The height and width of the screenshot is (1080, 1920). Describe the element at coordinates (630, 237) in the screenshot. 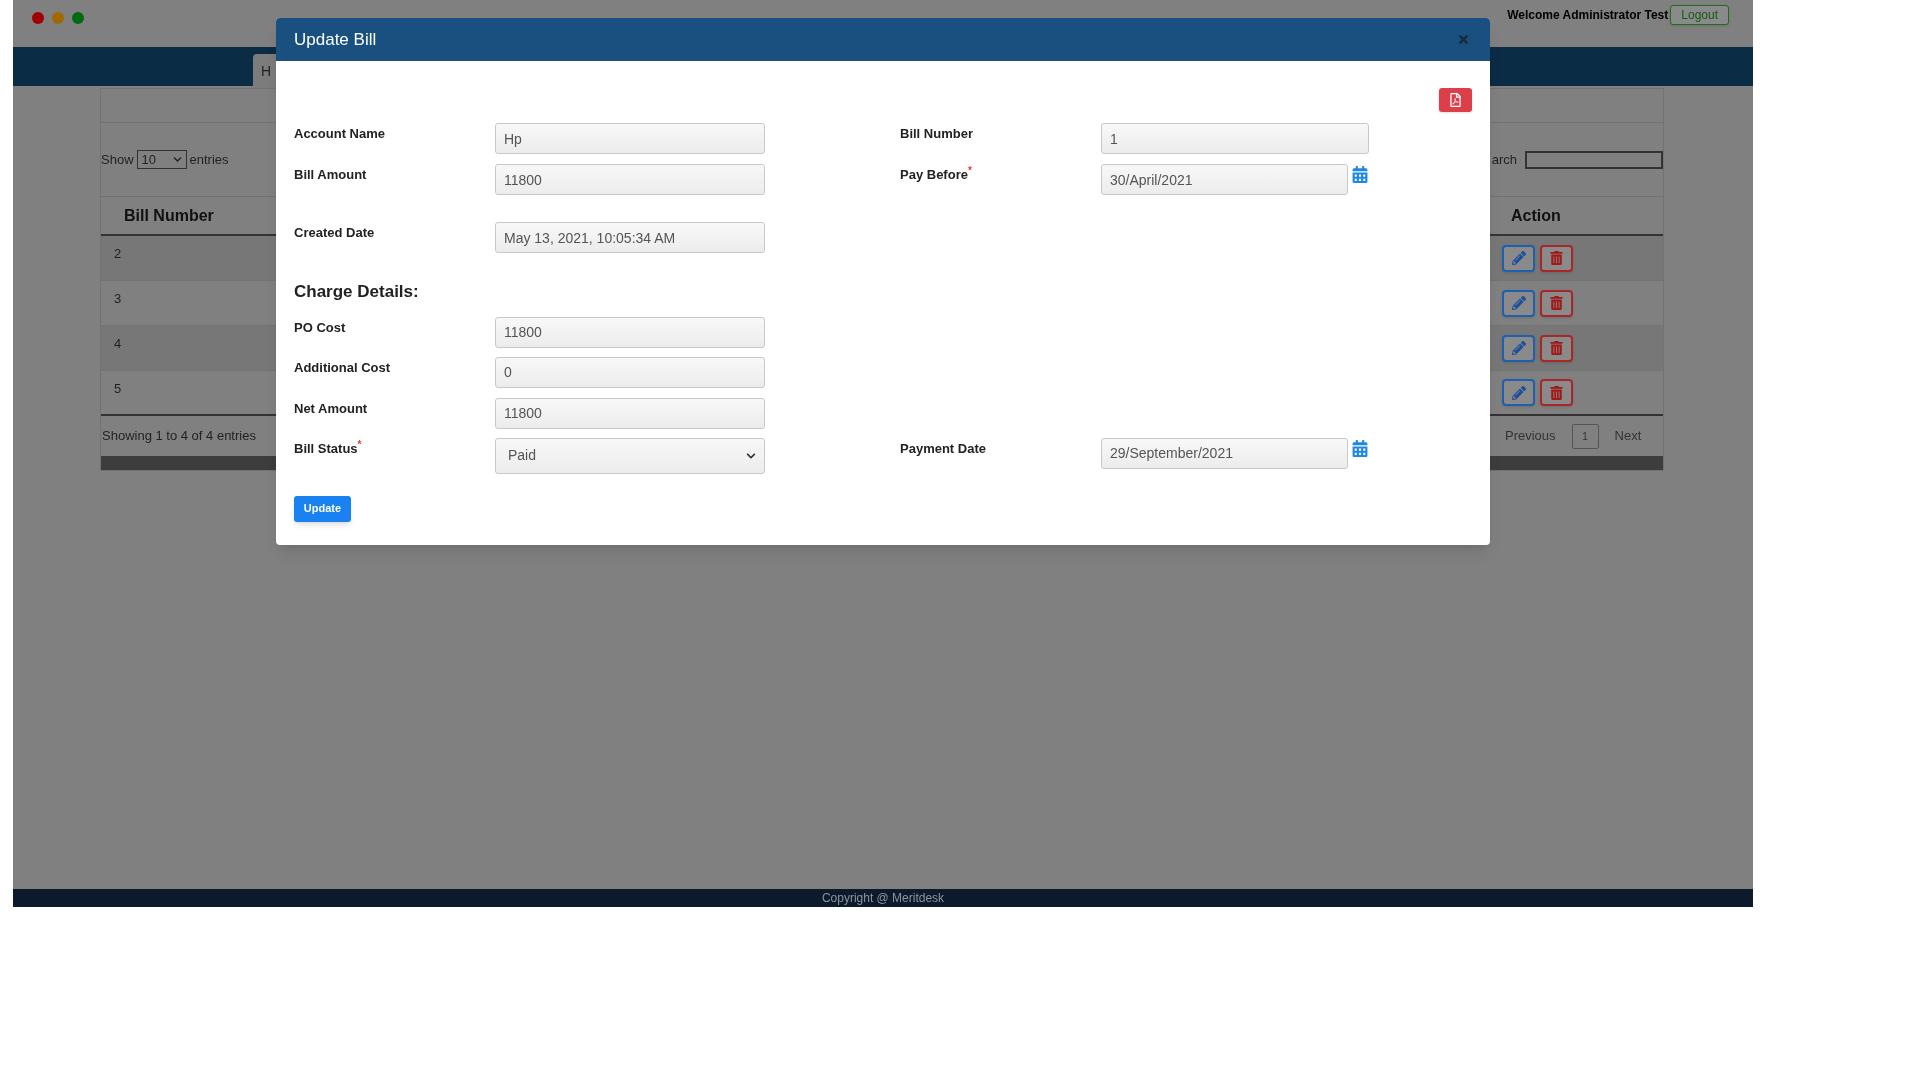

I see `text-field: May 13, 2021, 10:05:34 AM` at that location.